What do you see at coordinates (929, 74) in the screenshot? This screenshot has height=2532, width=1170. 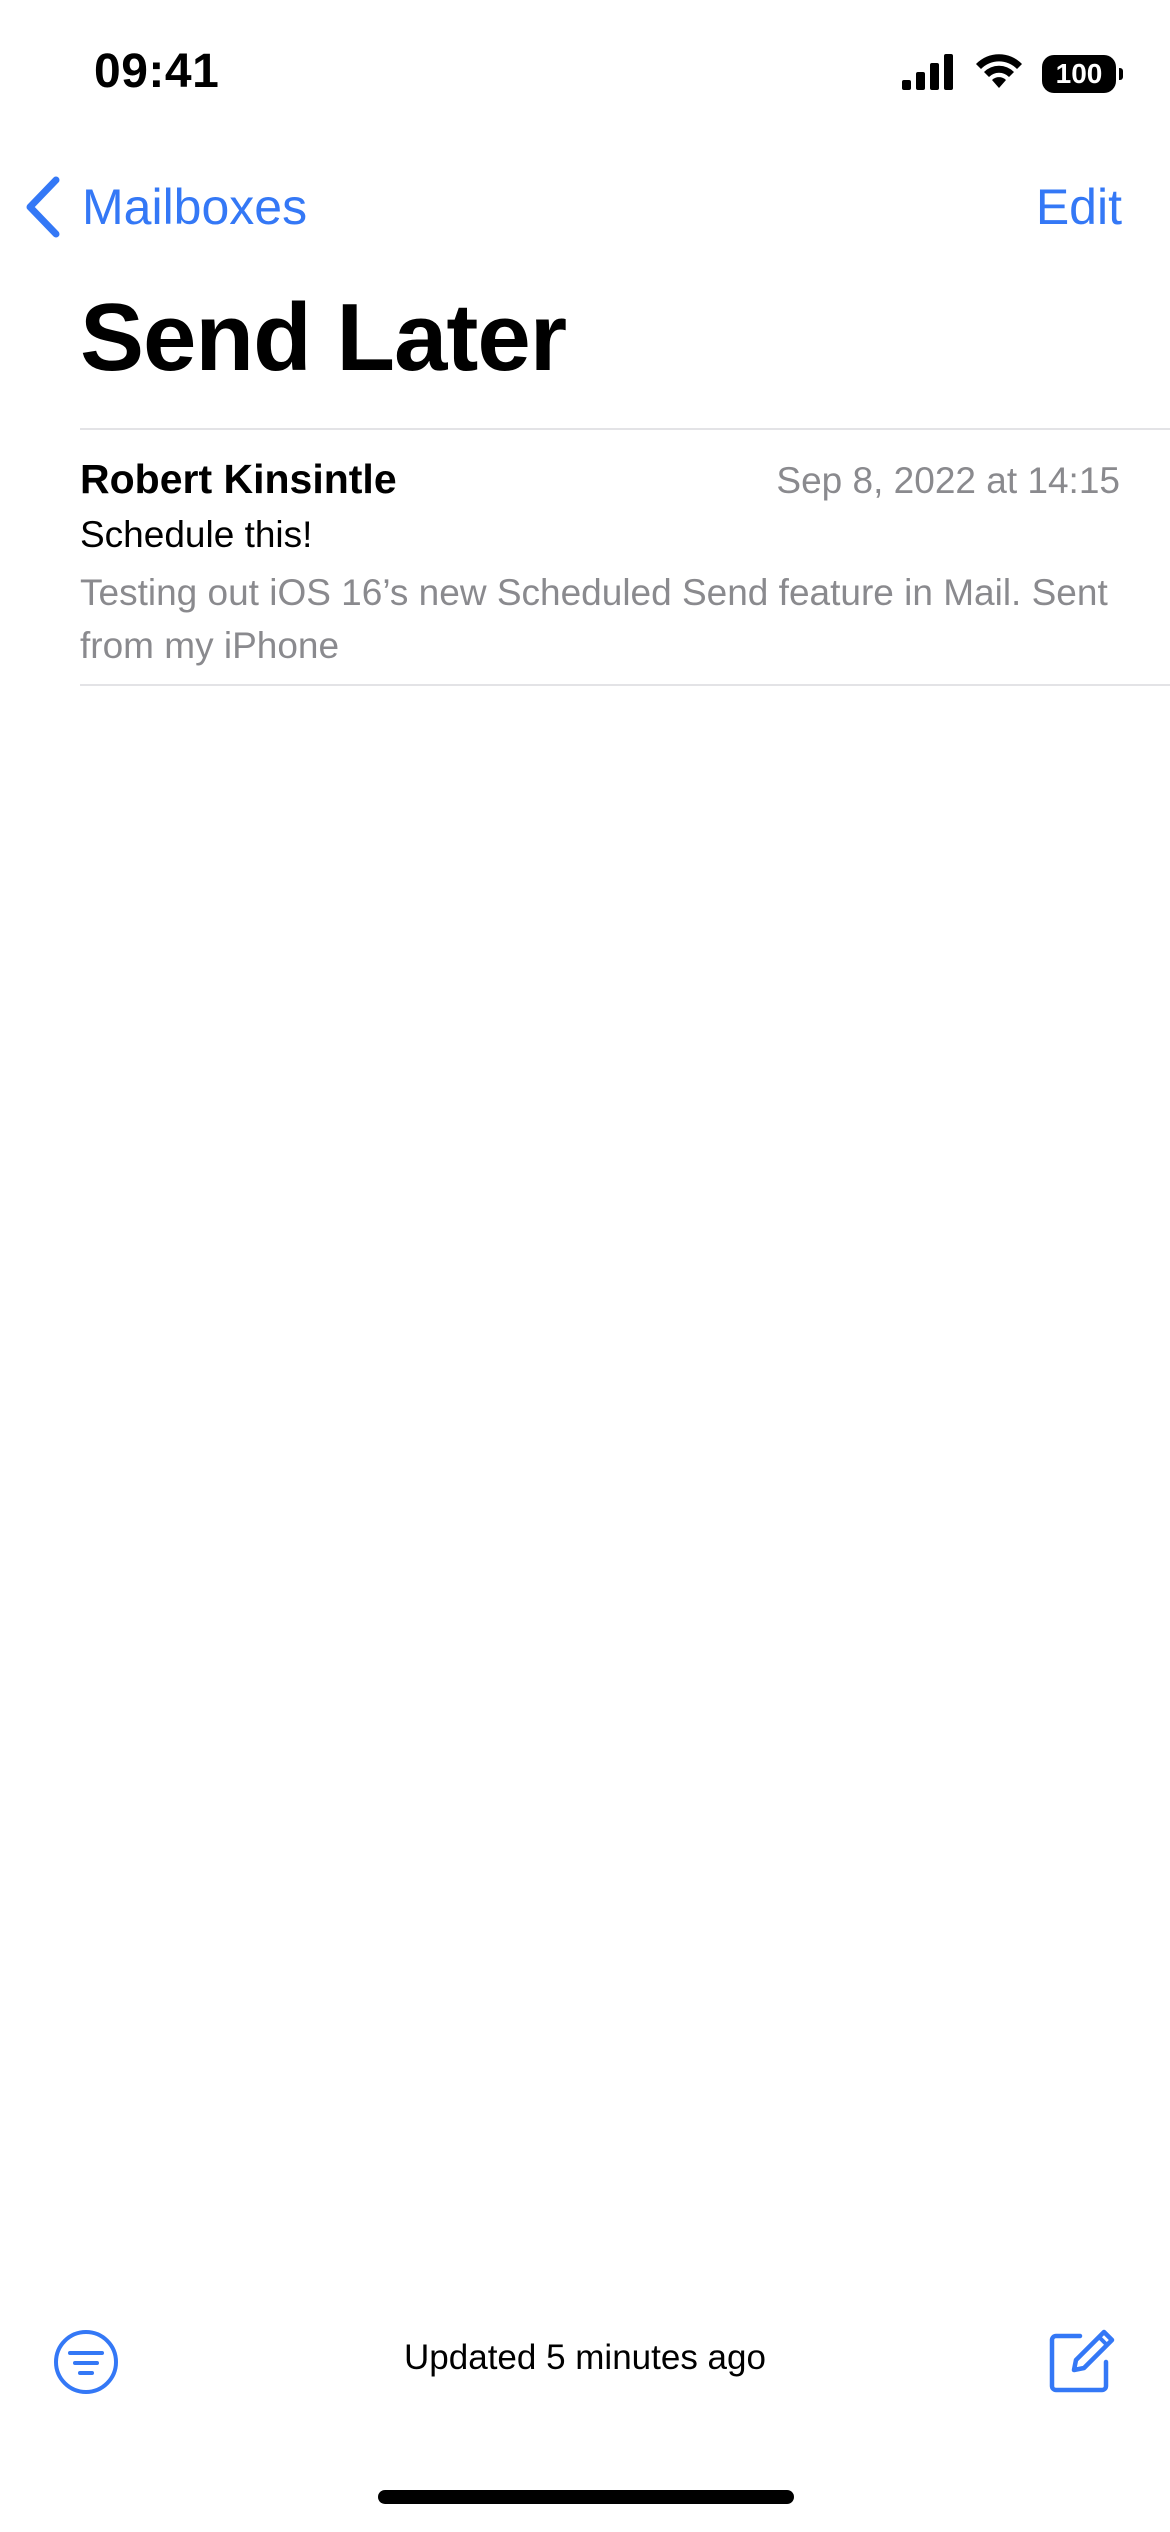 I see `cellular-signal-icon` at bounding box center [929, 74].